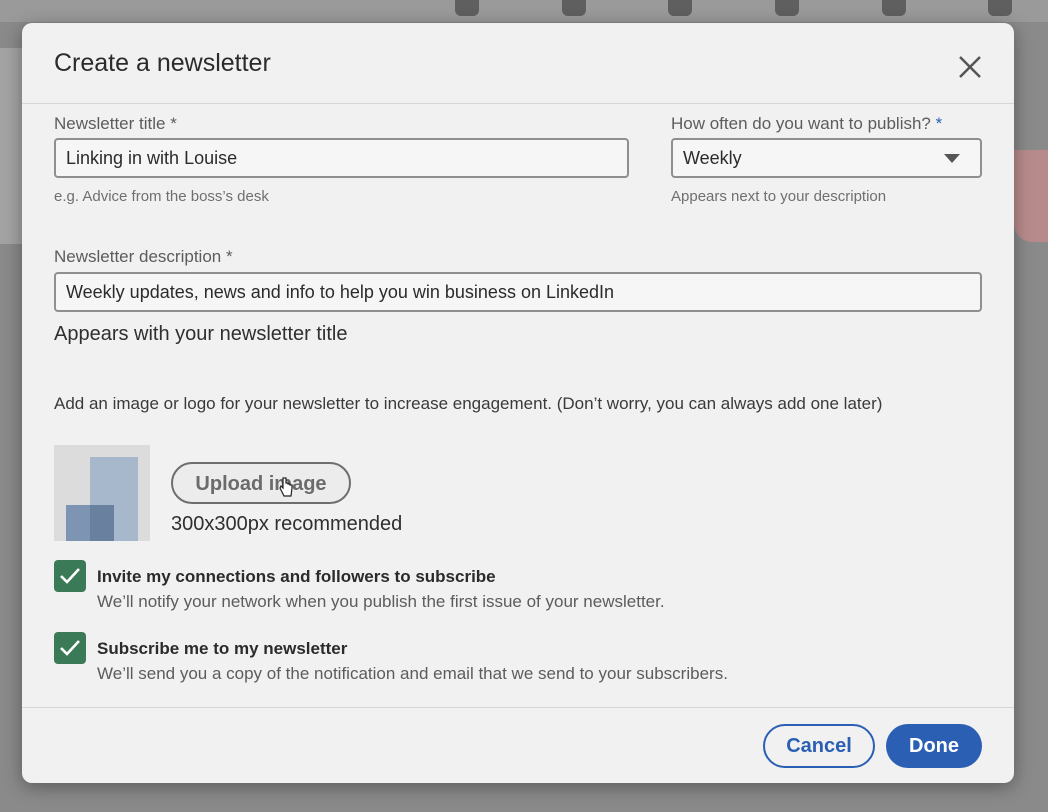 The width and height of the screenshot is (1048, 812). What do you see at coordinates (201, 334) in the screenshot?
I see `newsletter-description-hint: Appears with your newsletter title` at bounding box center [201, 334].